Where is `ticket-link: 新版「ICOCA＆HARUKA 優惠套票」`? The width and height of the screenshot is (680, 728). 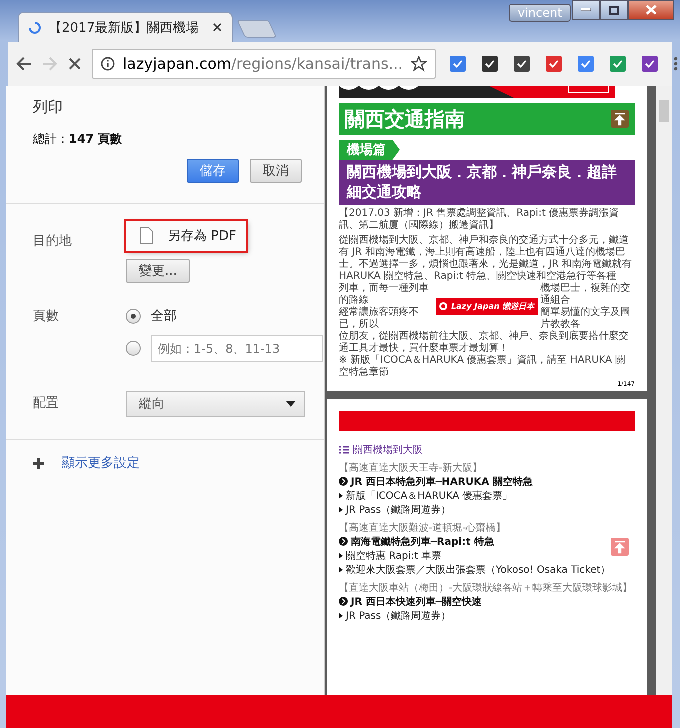 ticket-link: 新版「ICOCA＆HARUKA 優惠套票」 is located at coordinates (429, 495).